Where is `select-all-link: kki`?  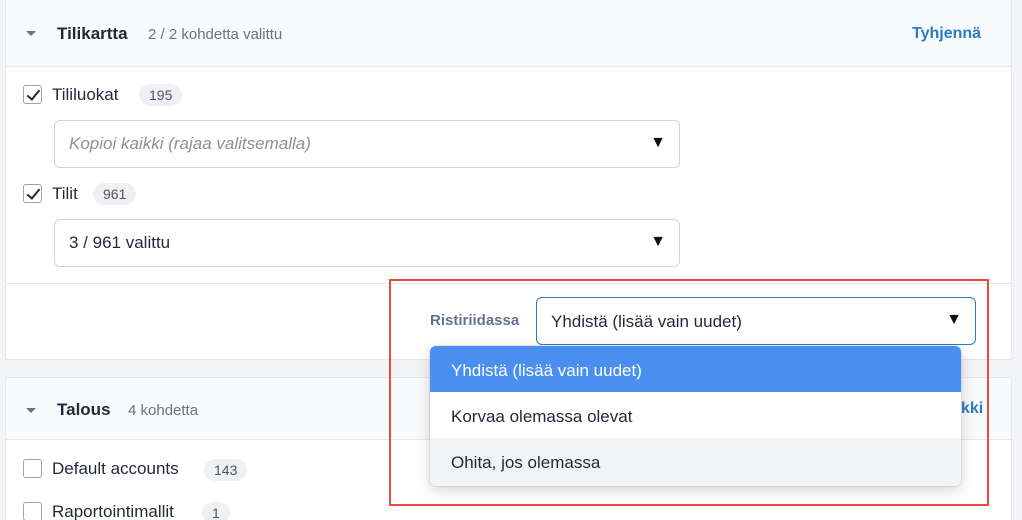 select-all-link: kki is located at coordinates (972, 409).